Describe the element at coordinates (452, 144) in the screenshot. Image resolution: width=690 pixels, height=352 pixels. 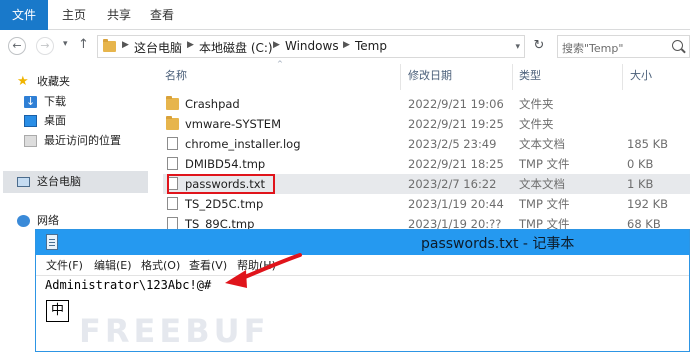
I see `file-date: 2023/2/5 23:49` at that location.